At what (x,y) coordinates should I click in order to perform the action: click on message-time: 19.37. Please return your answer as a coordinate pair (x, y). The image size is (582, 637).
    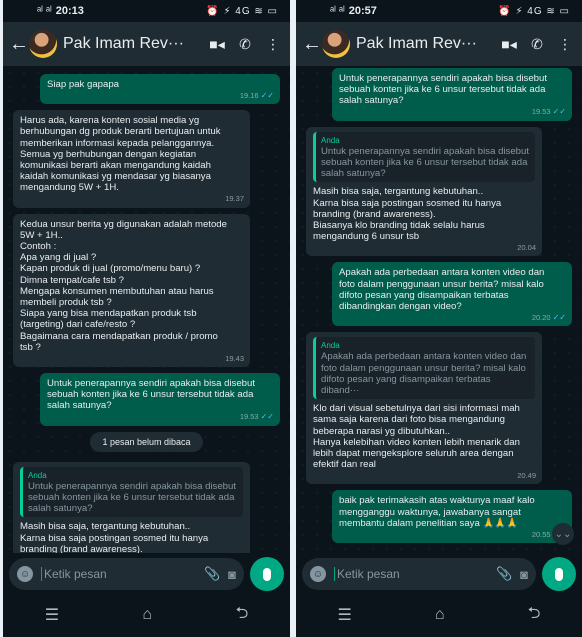
    Looking at the image, I should click on (234, 199).